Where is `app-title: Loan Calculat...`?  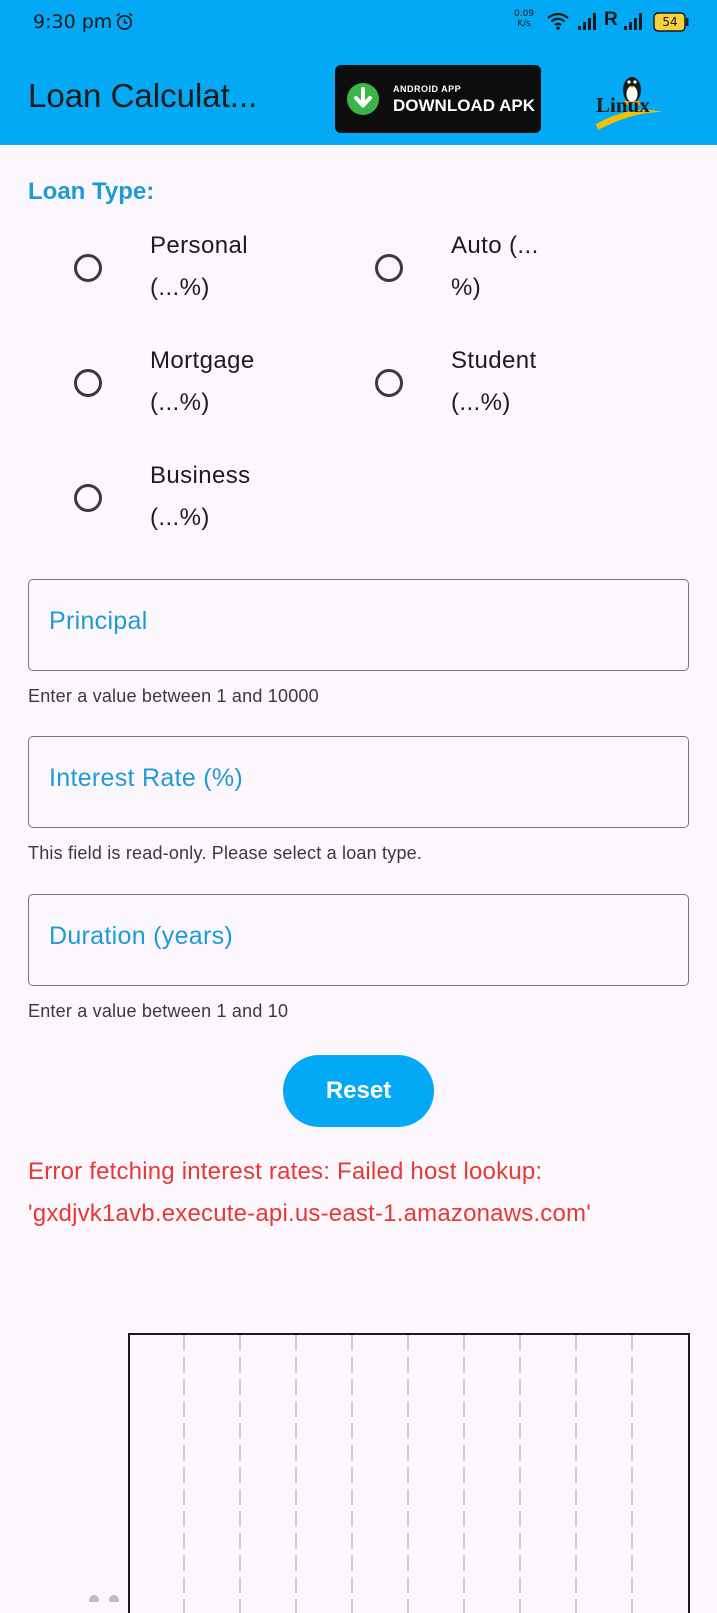 app-title: Loan Calculat... is located at coordinates (143, 95).